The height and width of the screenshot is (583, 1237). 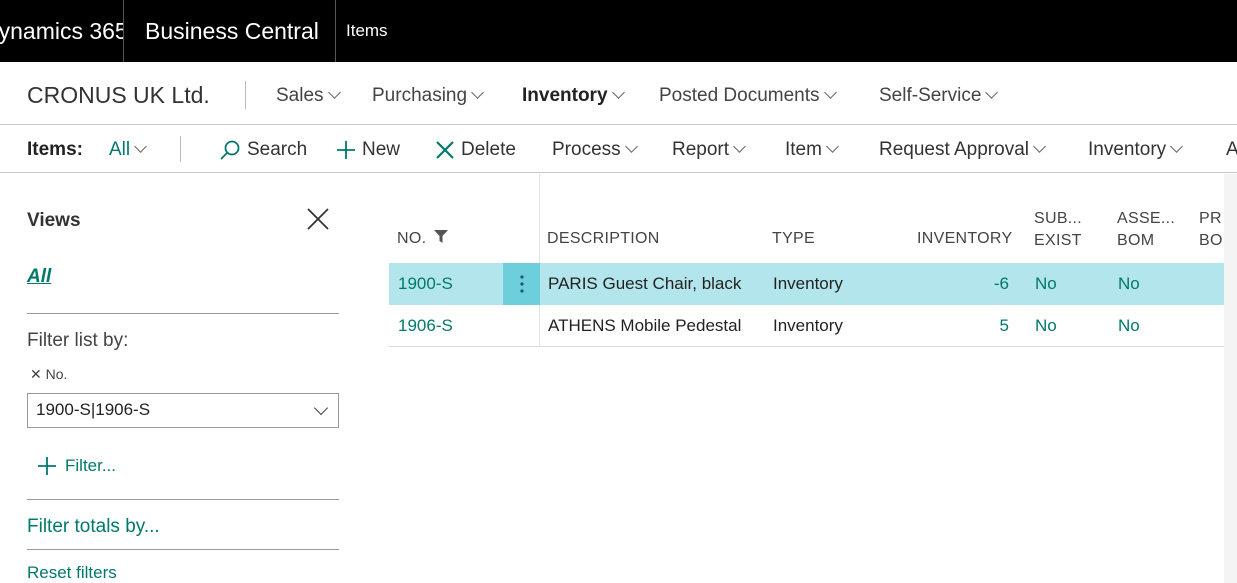 I want to click on reset-filters-link: Reset filters, so click(x=72, y=573).